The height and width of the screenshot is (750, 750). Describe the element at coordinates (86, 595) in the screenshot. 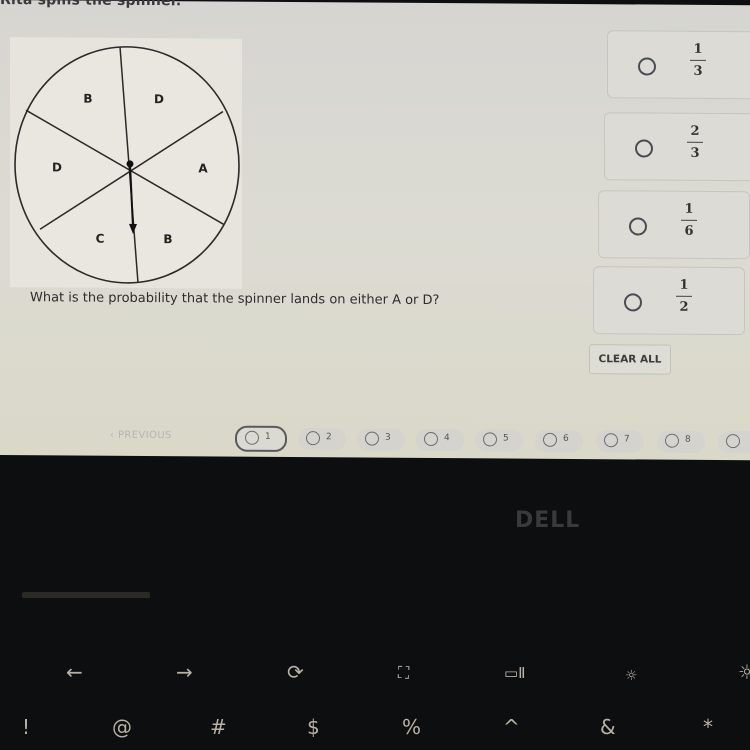

I see `laptop-hinge` at that location.